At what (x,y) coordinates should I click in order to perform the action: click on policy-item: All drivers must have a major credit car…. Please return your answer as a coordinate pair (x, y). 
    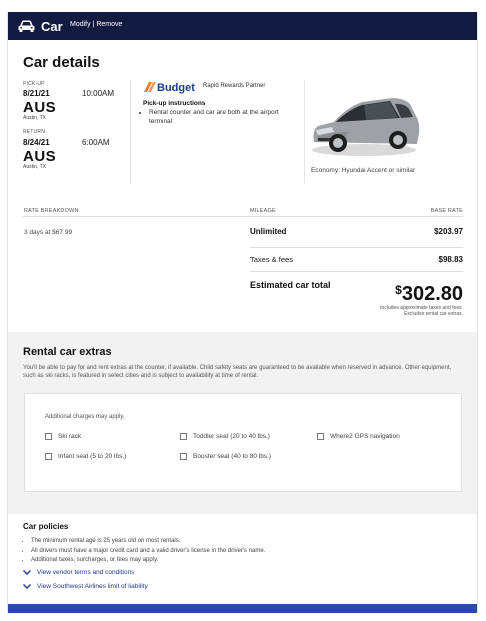
    Looking at the image, I should click on (246, 552).